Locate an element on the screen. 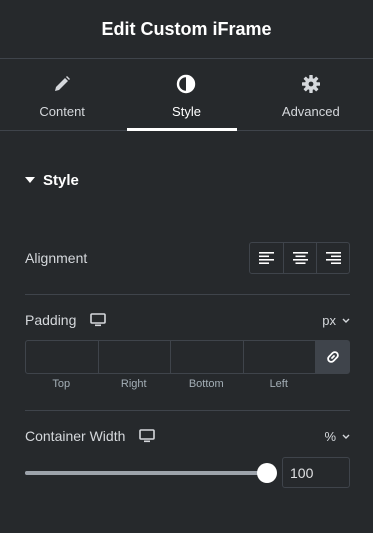  gear-icon is located at coordinates (311, 84).